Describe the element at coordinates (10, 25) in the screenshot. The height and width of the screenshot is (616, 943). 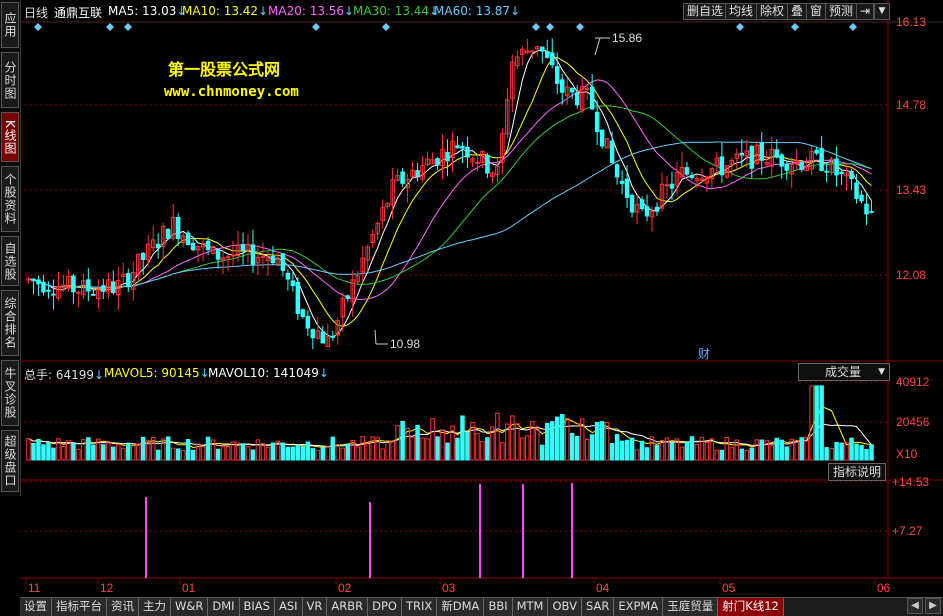
I see `tab-apps: 应用` at that location.